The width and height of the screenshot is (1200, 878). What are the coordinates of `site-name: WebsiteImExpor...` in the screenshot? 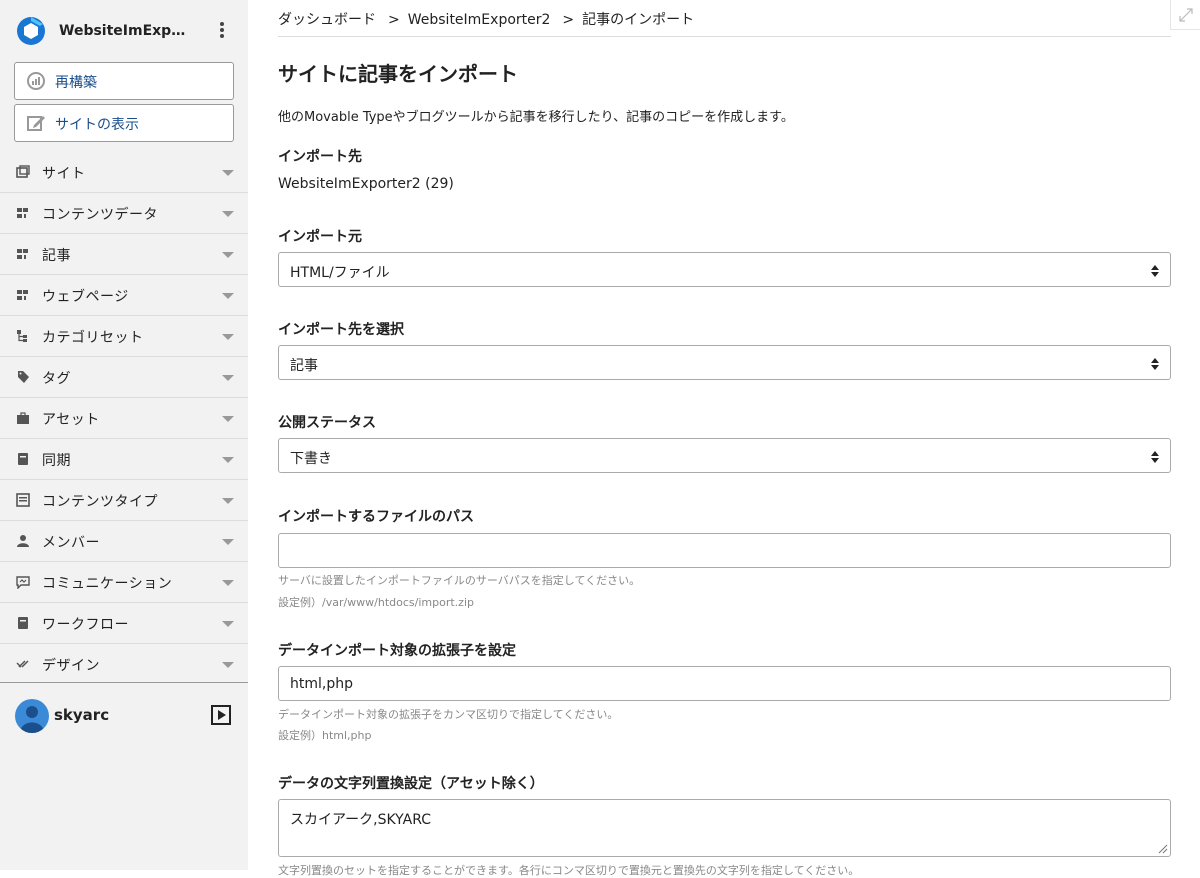 It's located at (124, 31).